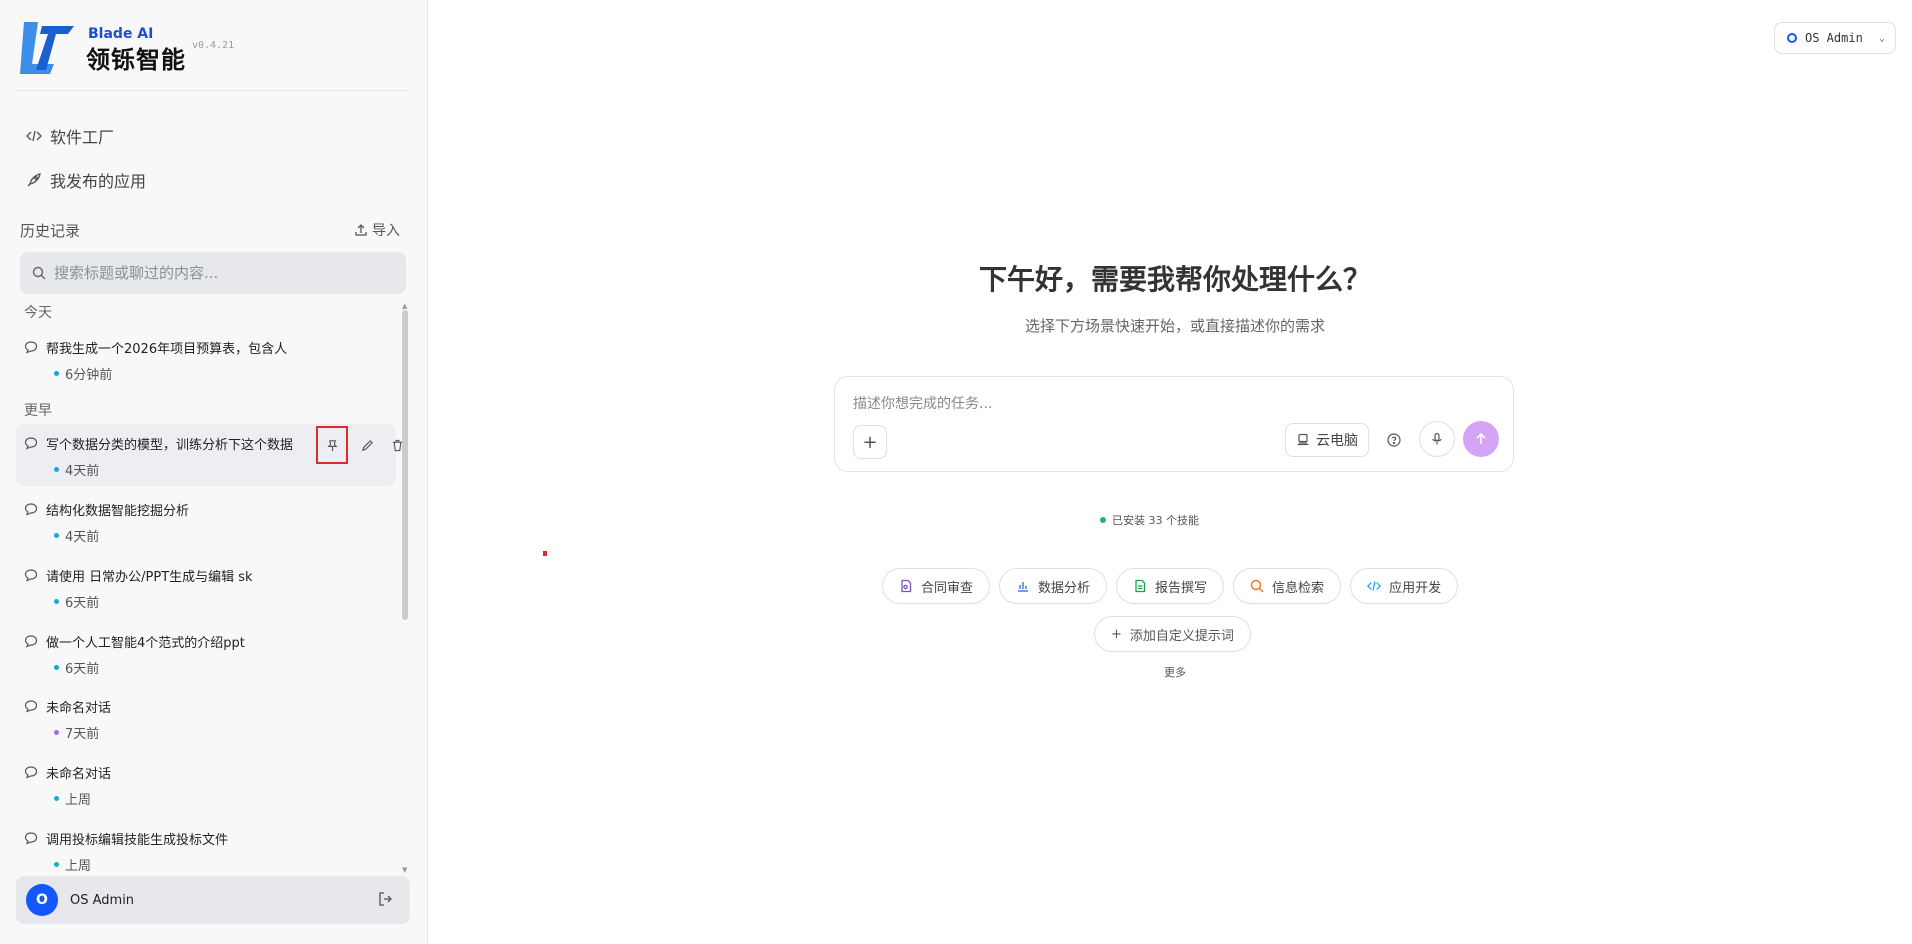  I want to click on chip-label: 应用开发, so click(1415, 588).